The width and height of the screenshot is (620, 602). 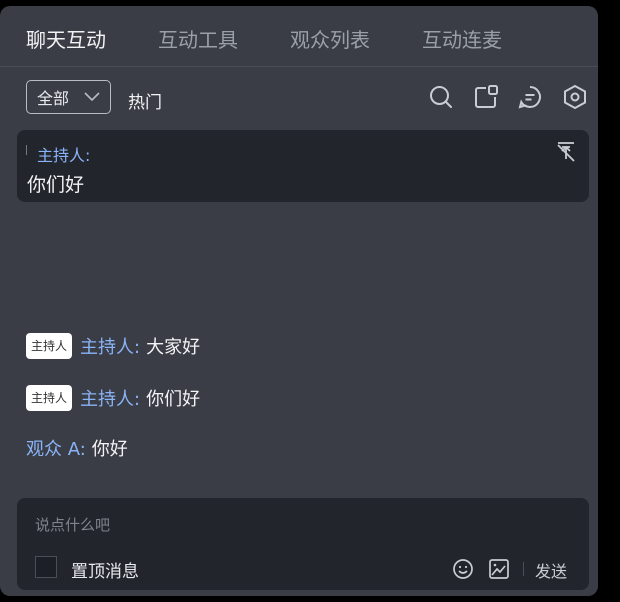 I want to click on send-button: 发送, so click(x=551, y=570).